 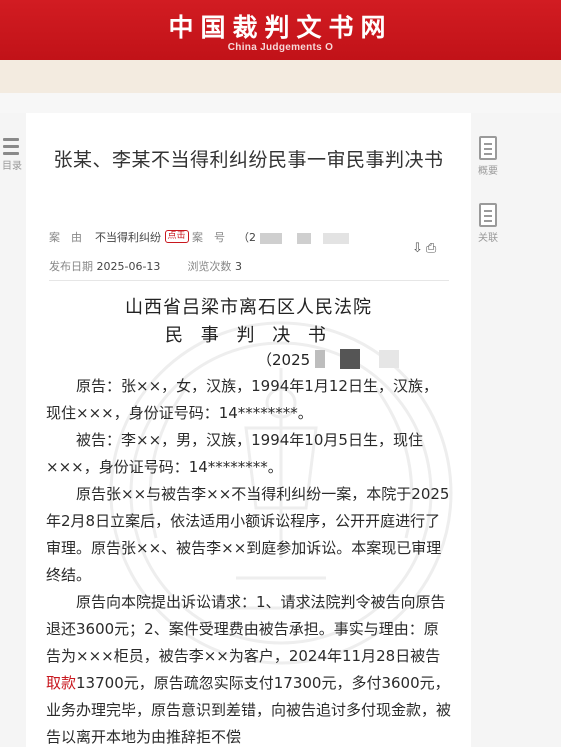 I want to click on cause-value: 不当得利纠纷, so click(x=128, y=237).